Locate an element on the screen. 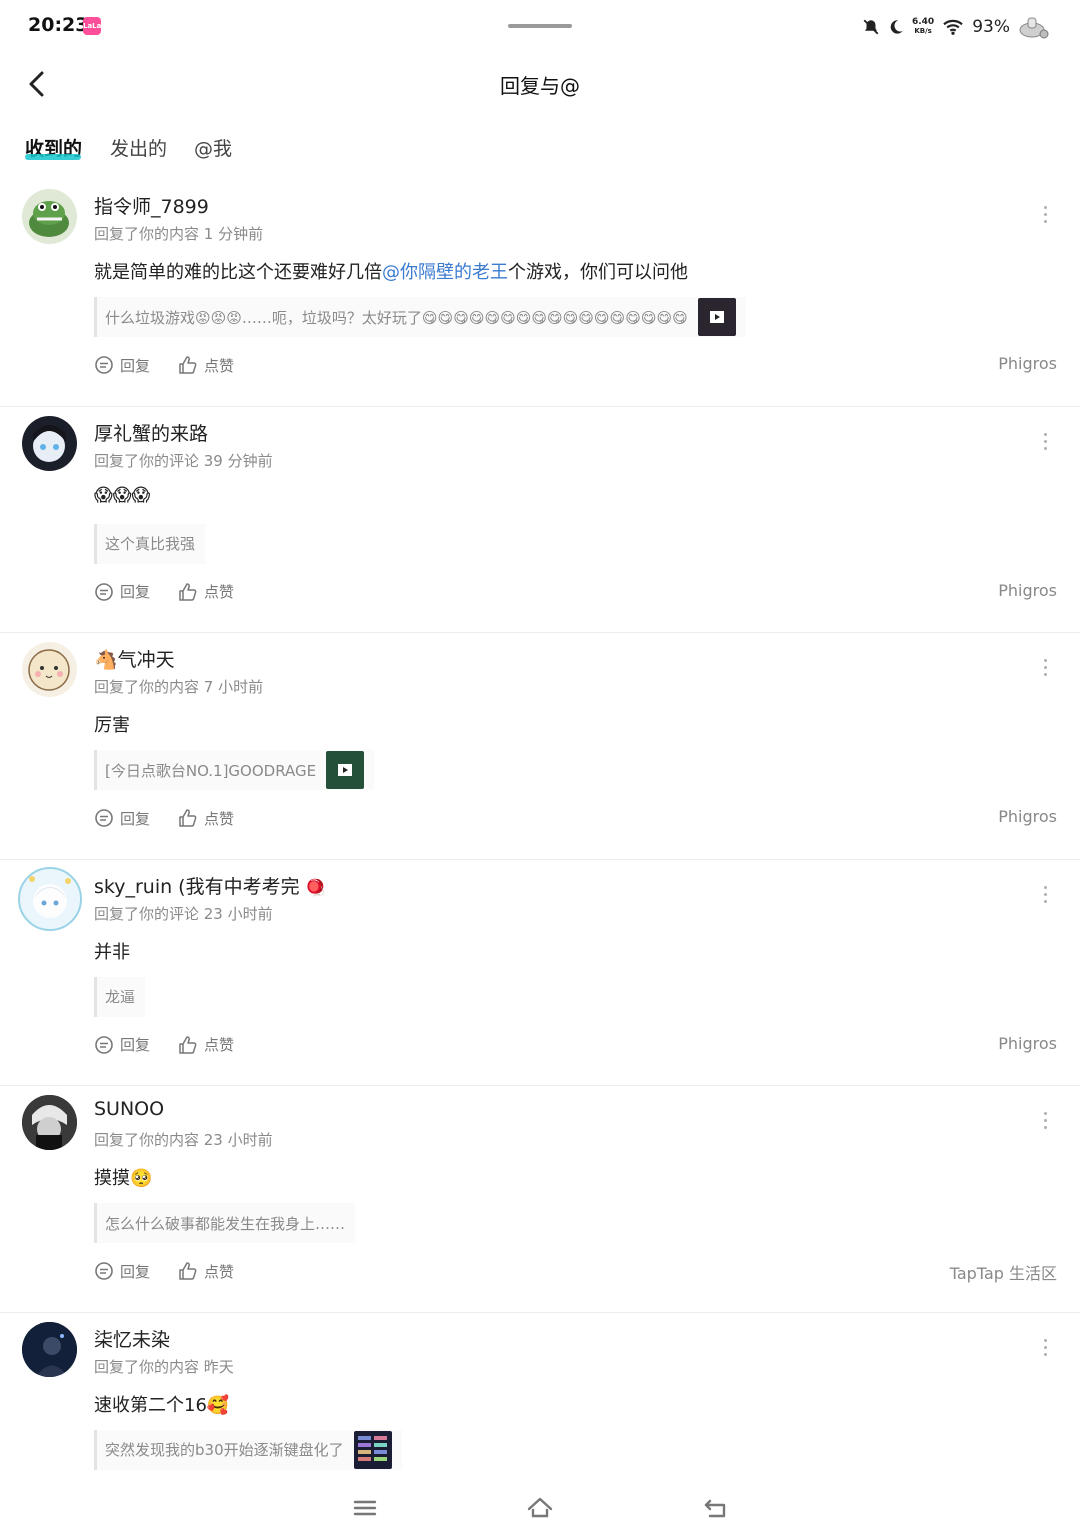 Image resolution: width=1080 pixels, height=1539 pixels. reply-content: 摸摸🥺 is located at coordinates (123, 1177).